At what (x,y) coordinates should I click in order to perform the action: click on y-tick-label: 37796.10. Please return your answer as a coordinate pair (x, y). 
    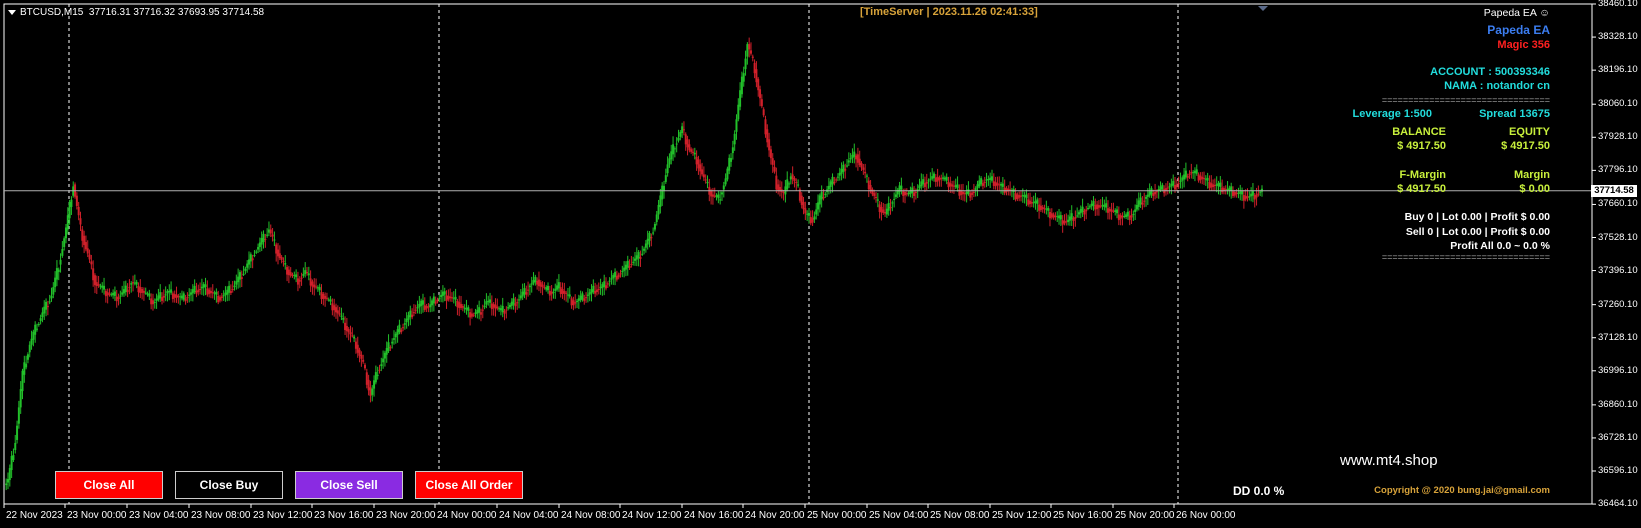
    Looking at the image, I should click on (1618, 170).